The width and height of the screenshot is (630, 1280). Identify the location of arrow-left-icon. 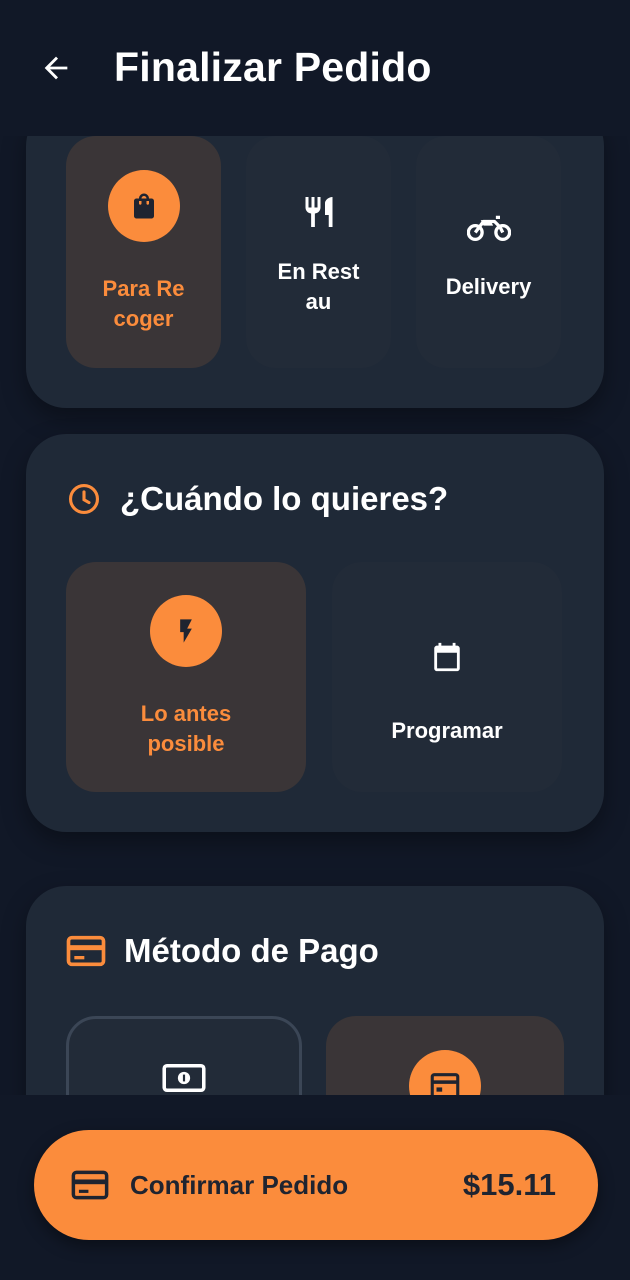
(56, 68).